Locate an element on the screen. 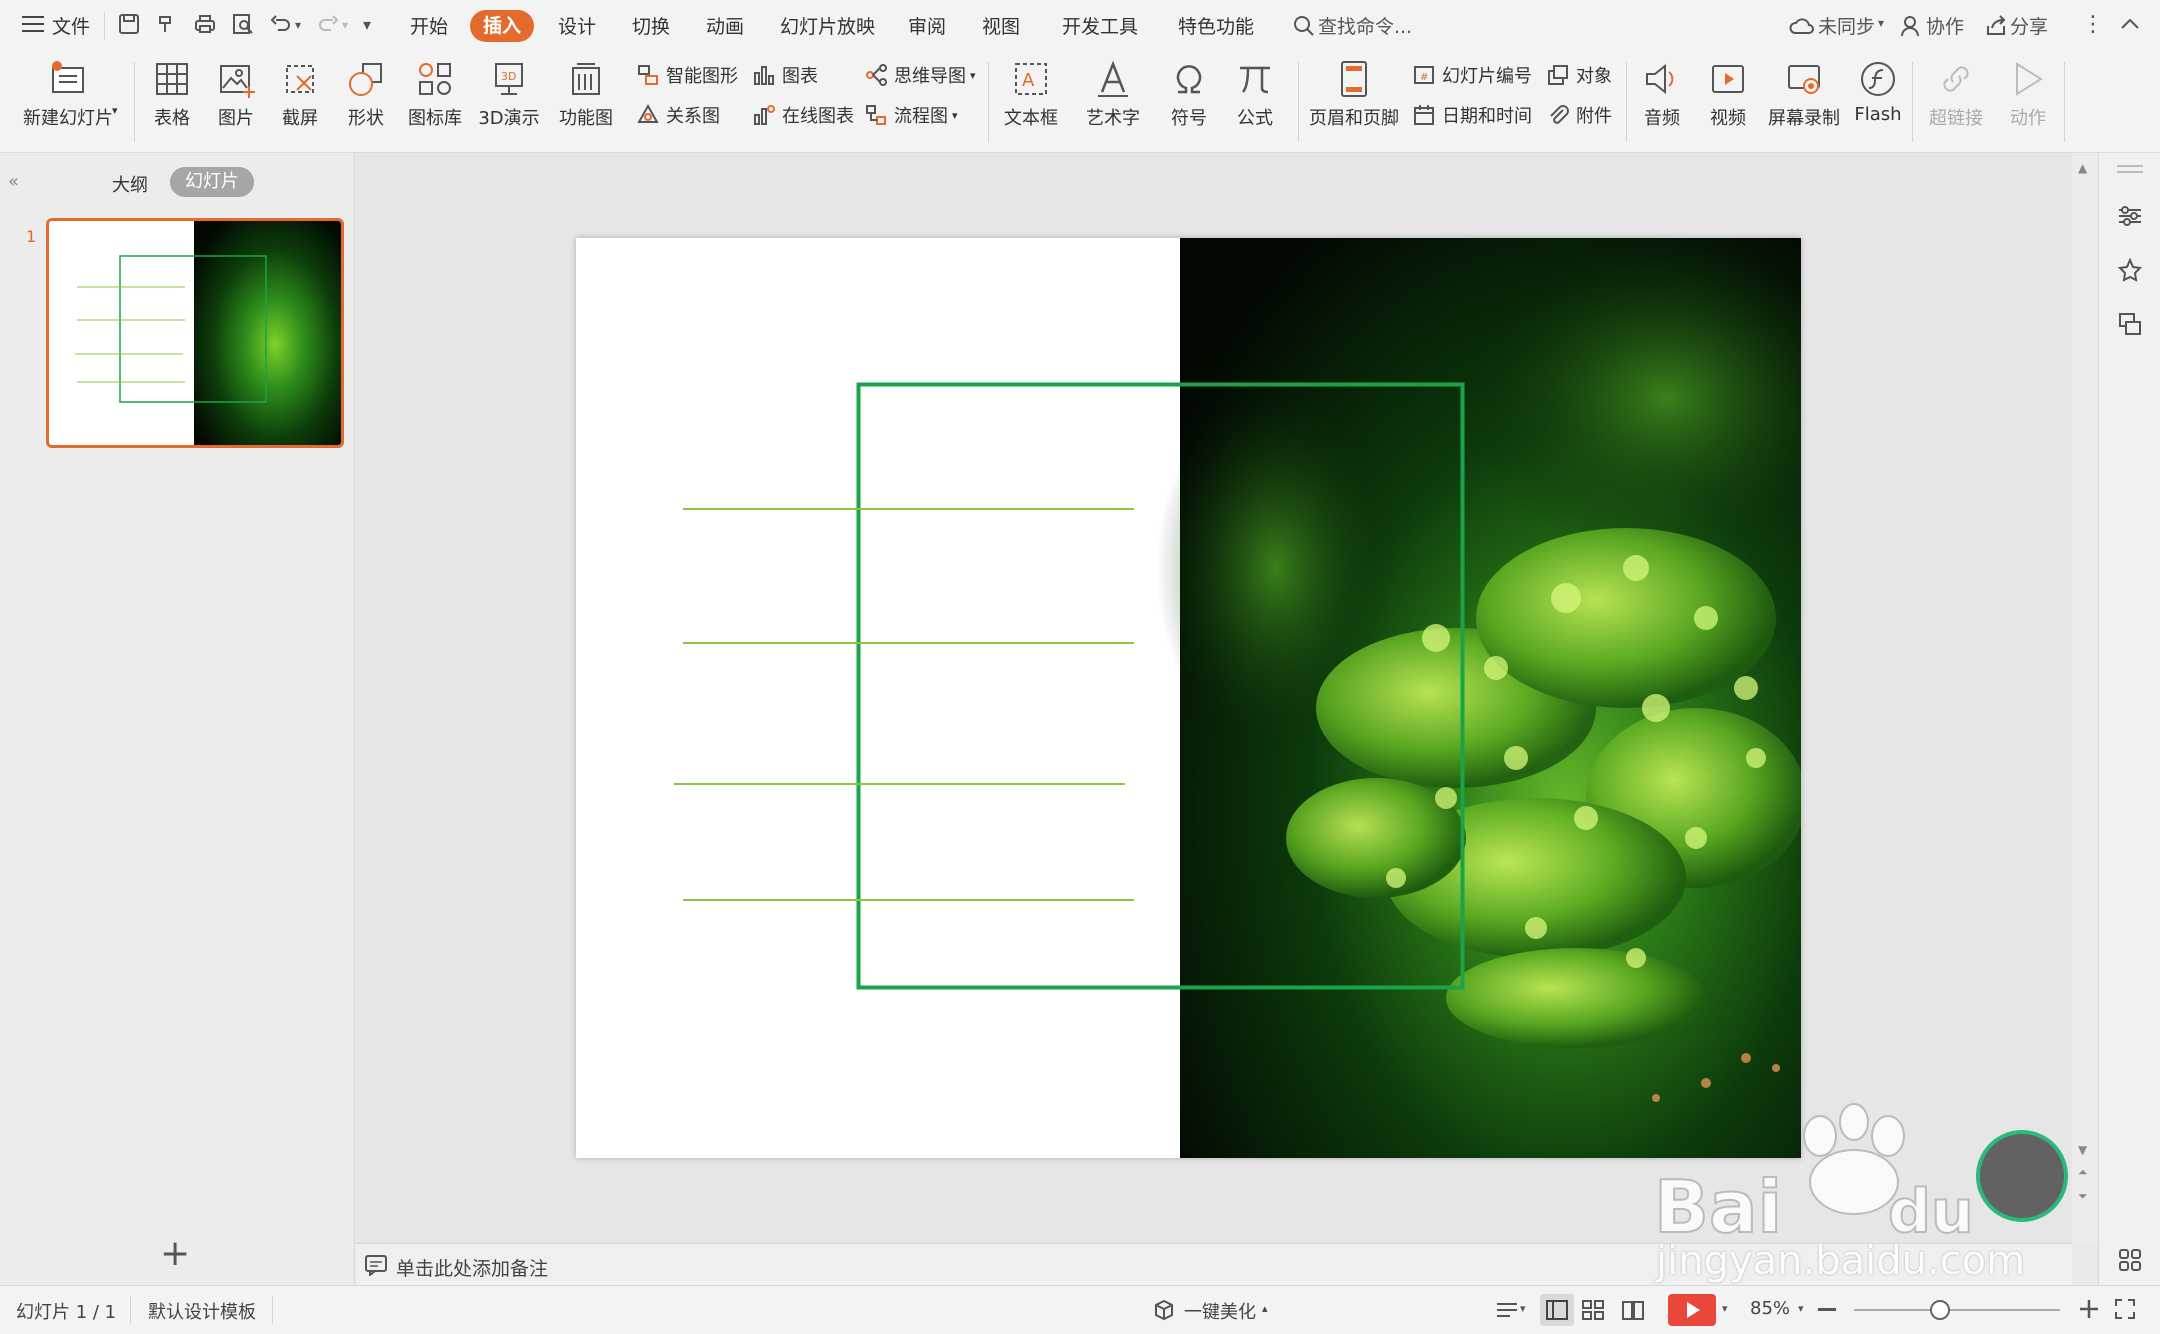  mindmap-button: 思维导图 ▾ is located at coordinates (920, 75).